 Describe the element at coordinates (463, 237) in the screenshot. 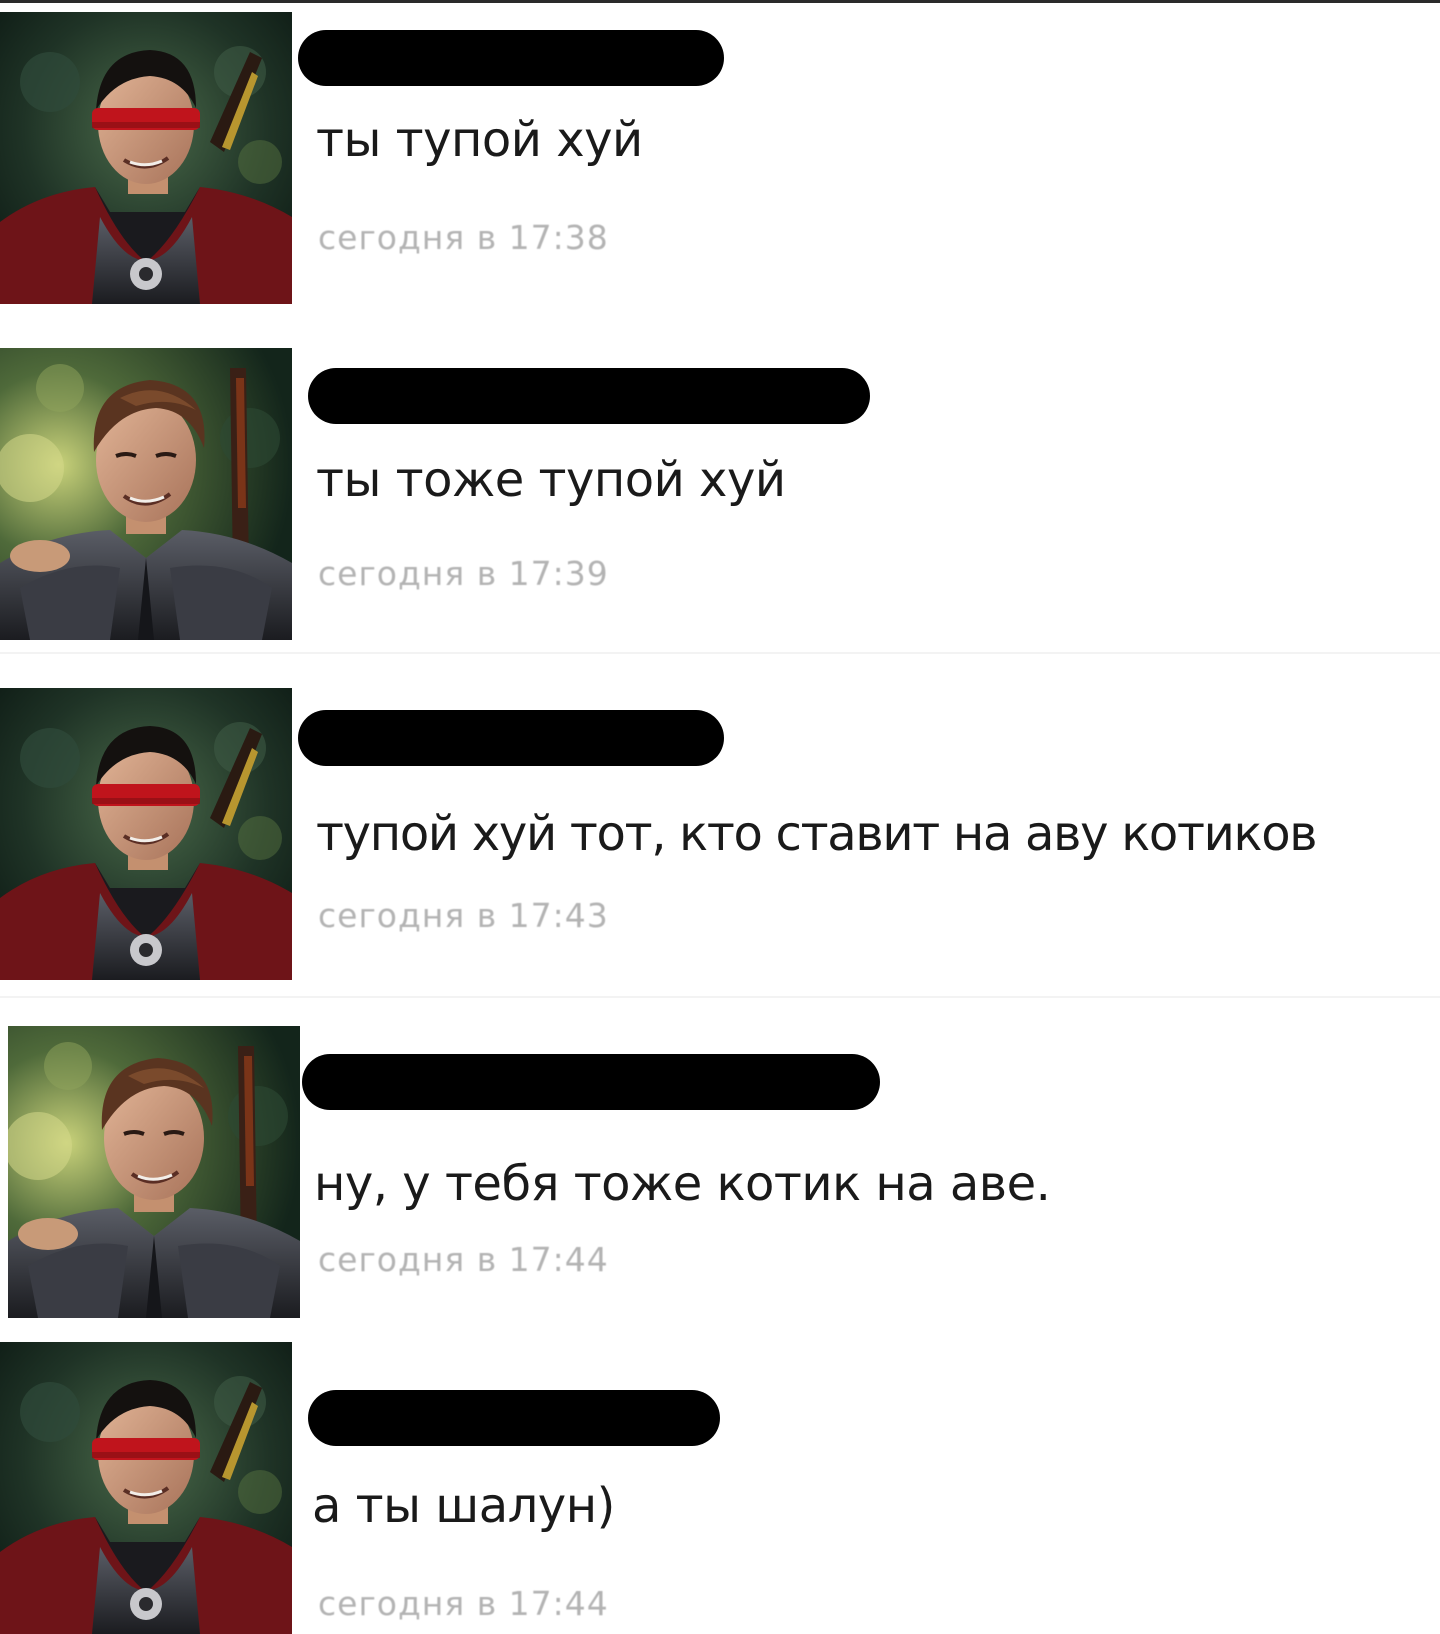

I see `message-timestamp: сегодня в 17:38` at that location.